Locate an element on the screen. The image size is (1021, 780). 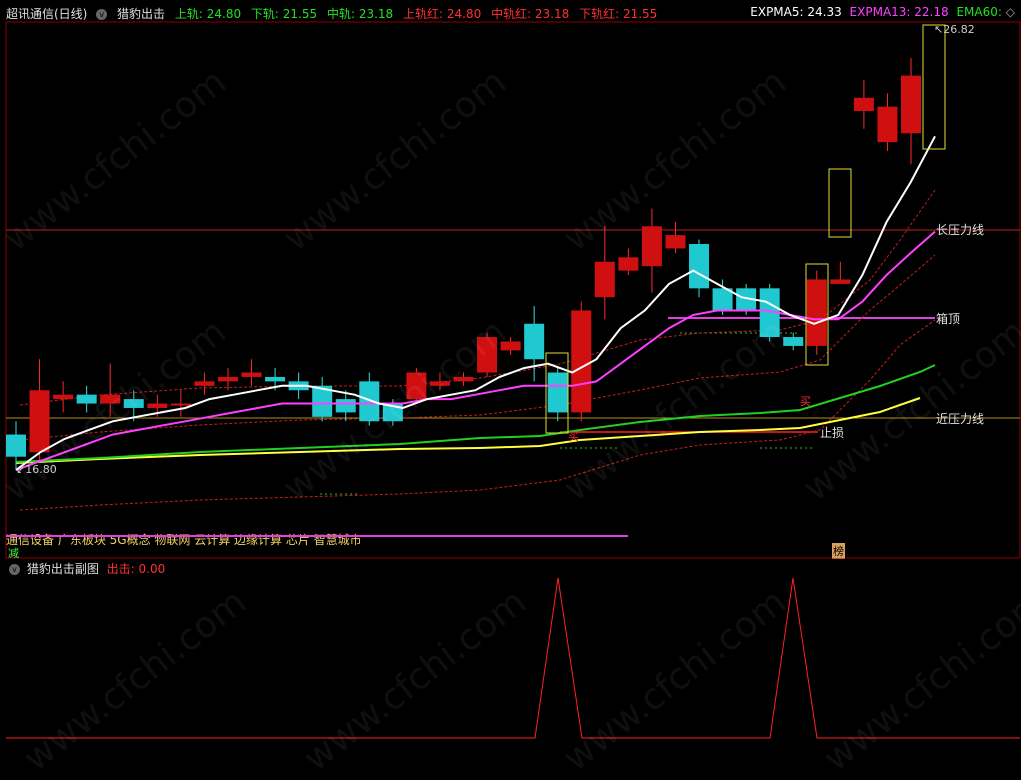
stop-loss-label: 止损 is located at coordinates (832, 433).